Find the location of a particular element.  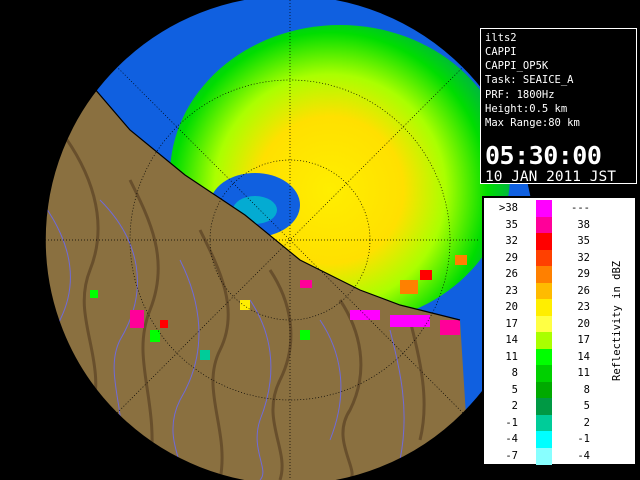

scan-date: 10 JAN 2011 JST is located at coordinates (550, 177).